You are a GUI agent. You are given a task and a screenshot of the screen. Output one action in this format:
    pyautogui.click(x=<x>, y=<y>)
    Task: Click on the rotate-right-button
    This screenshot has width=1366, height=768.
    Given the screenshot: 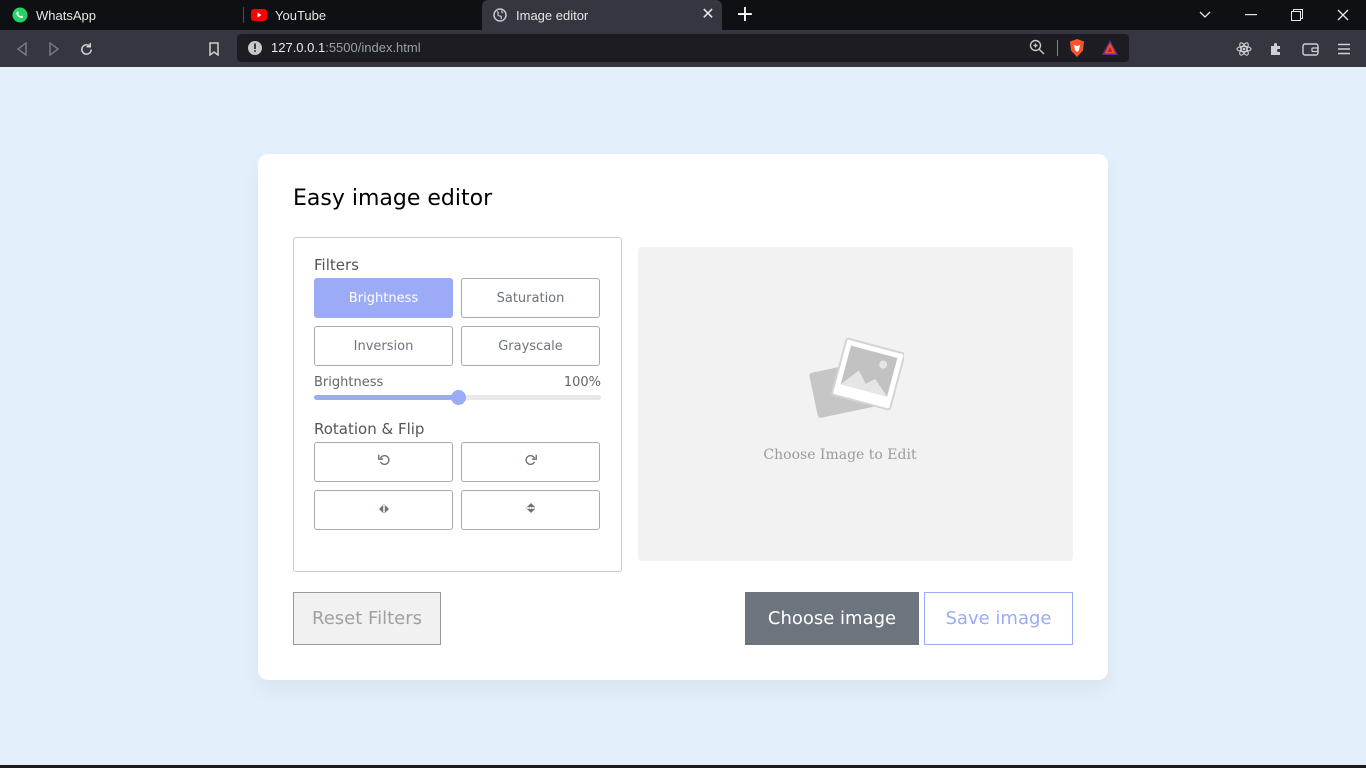 What is the action you would take?
    pyautogui.click(x=530, y=462)
    